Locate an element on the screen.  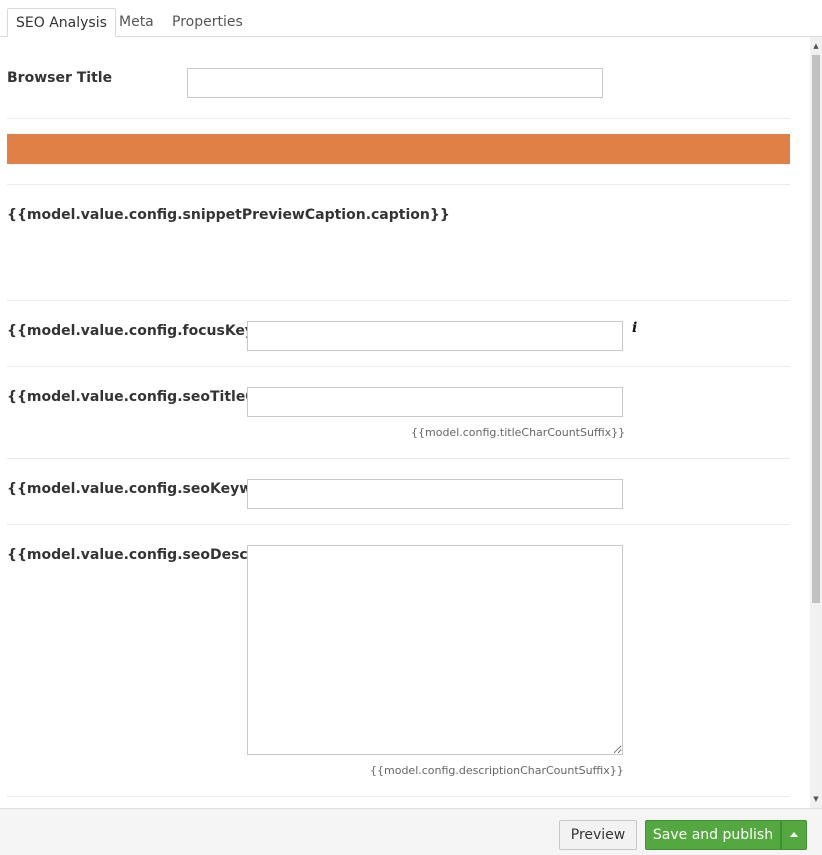
seo-title-label: {{model.value.config.seoTitleCaption}} is located at coordinates (127, 397).